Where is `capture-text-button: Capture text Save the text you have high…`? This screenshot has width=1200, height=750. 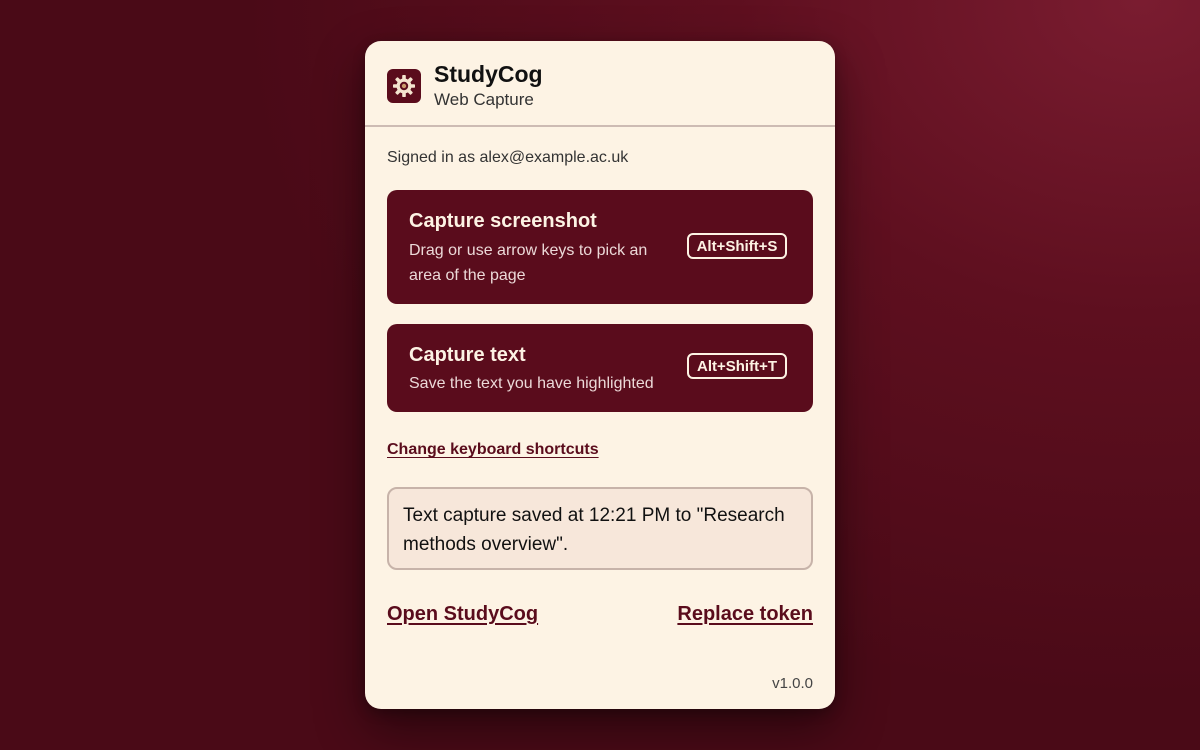 capture-text-button: Capture text Save the text you have high… is located at coordinates (600, 368).